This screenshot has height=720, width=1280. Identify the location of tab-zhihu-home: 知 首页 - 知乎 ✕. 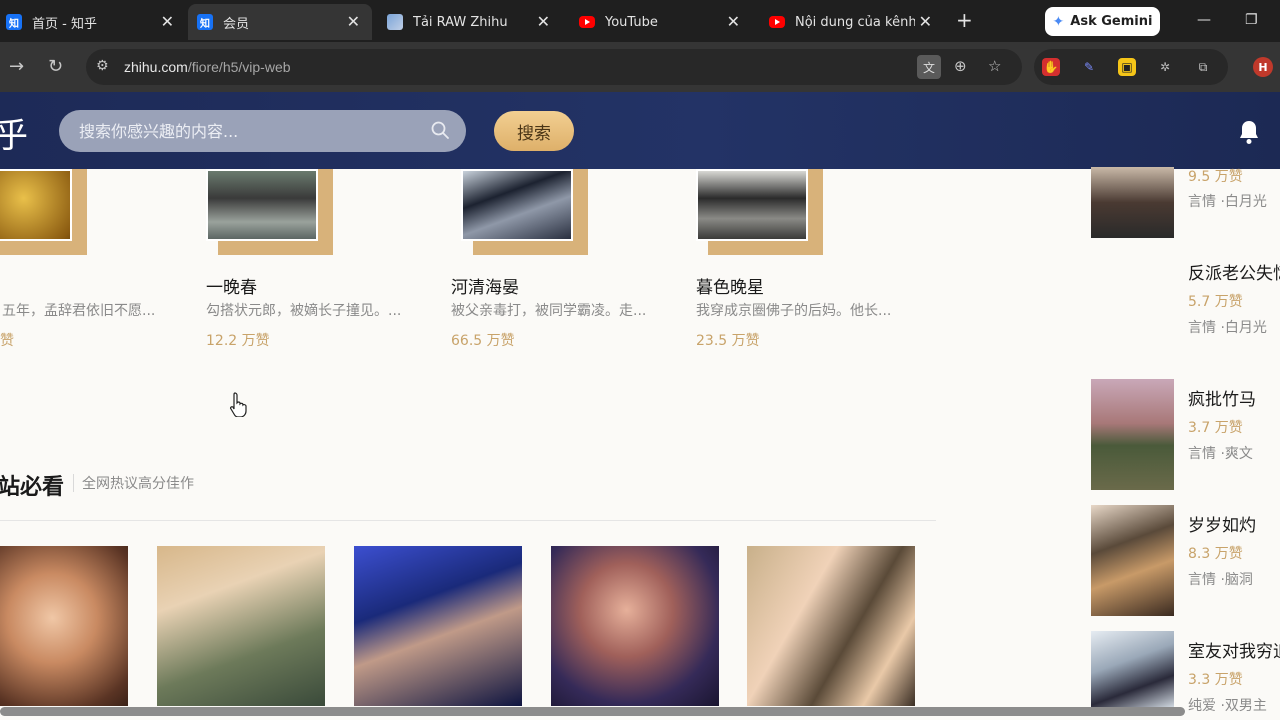
(93, 22).